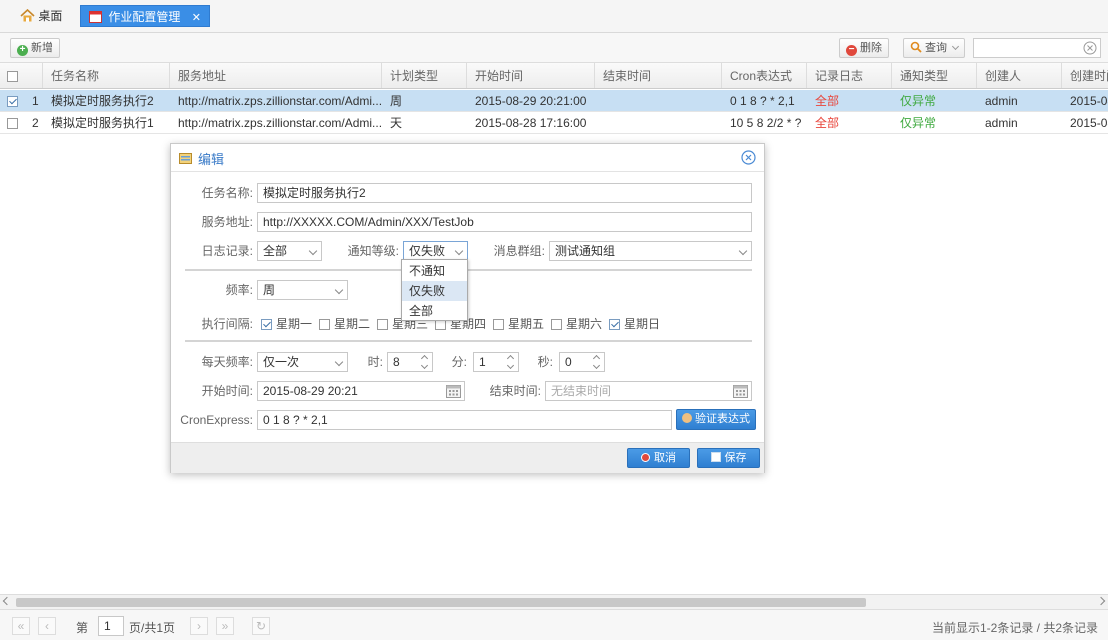 The image size is (1108, 640). I want to click on end-time-input: 无结束时间, so click(648, 391).